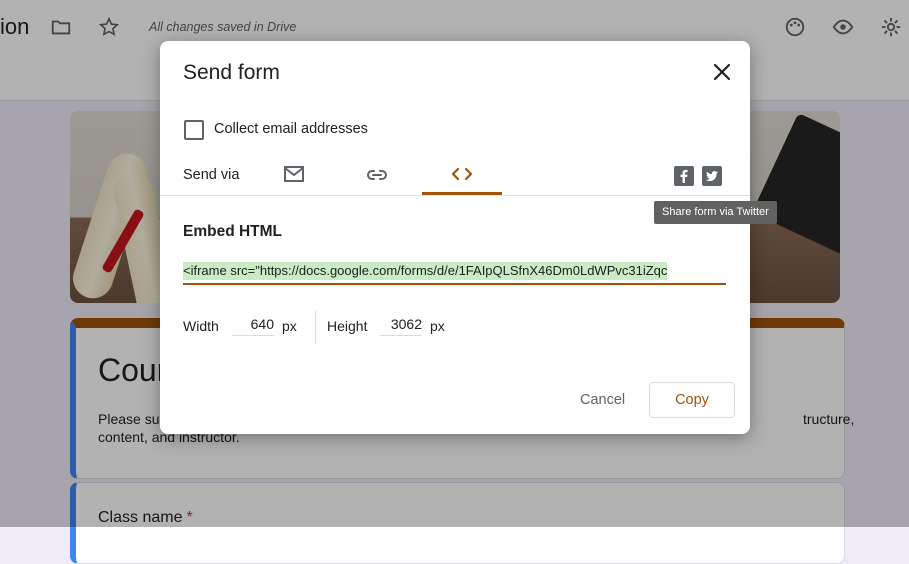 The width and height of the screenshot is (909, 564). I want to click on width-unit: px, so click(289, 326).